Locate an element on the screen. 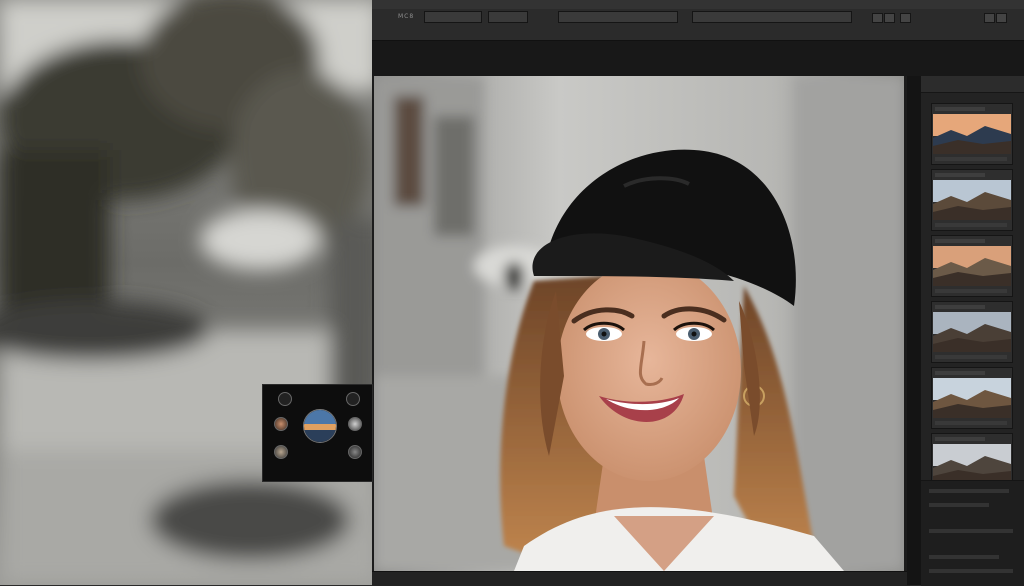 This screenshot has width=1024, height=586. bottom-status-bar is located at coordinates (641, 578).